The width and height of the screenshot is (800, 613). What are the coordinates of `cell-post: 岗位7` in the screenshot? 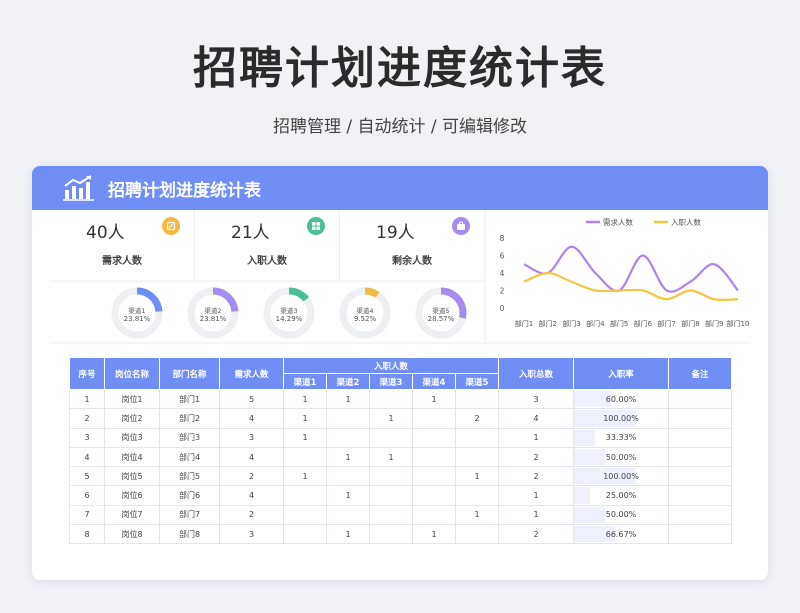 It's located at (132, 515).